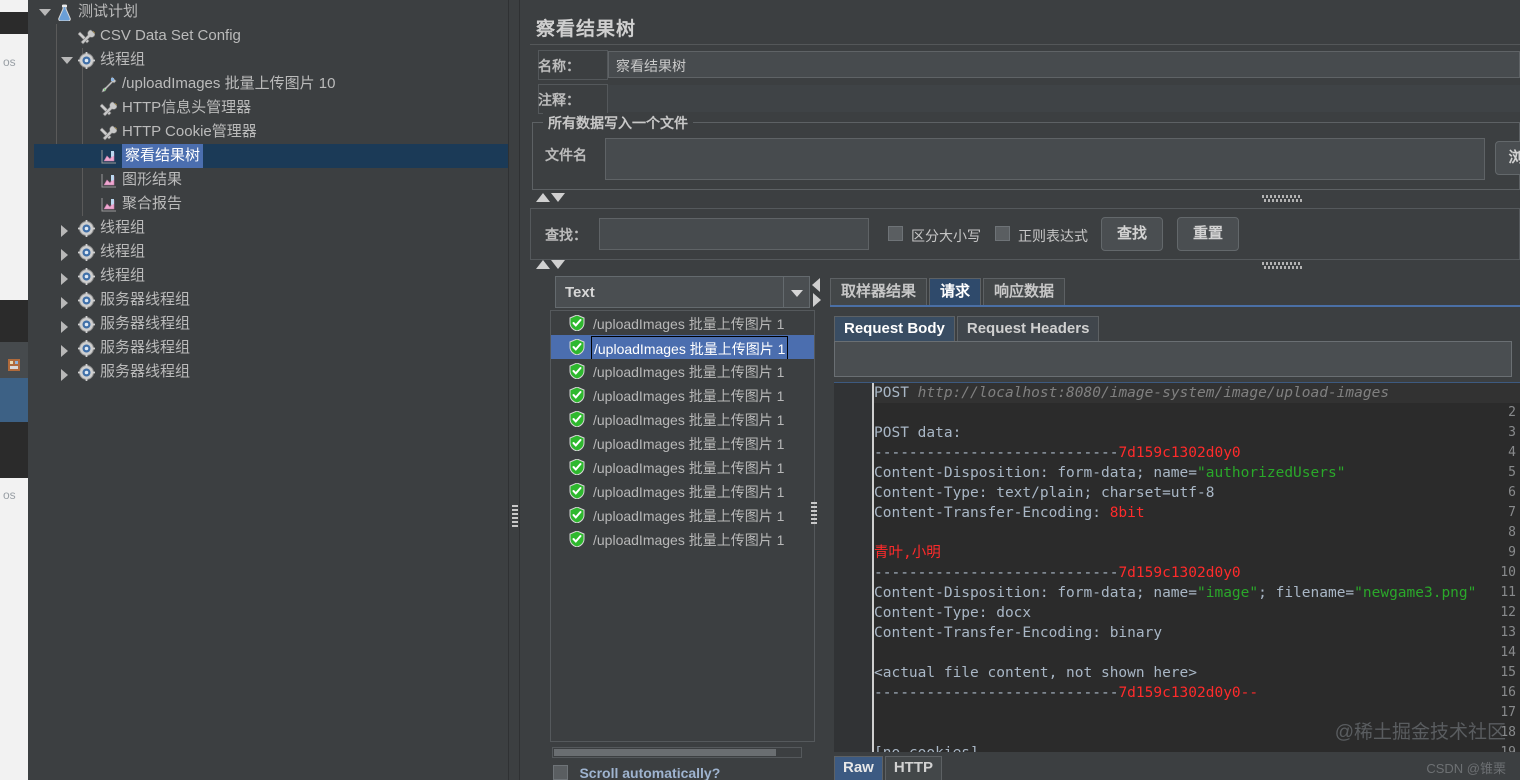 This screenshot has height=780, width=1520. What do you see at coordinates (918, 433) in the screenshot?
I see `code-line: POST data:` at bounding box center [918, 433].